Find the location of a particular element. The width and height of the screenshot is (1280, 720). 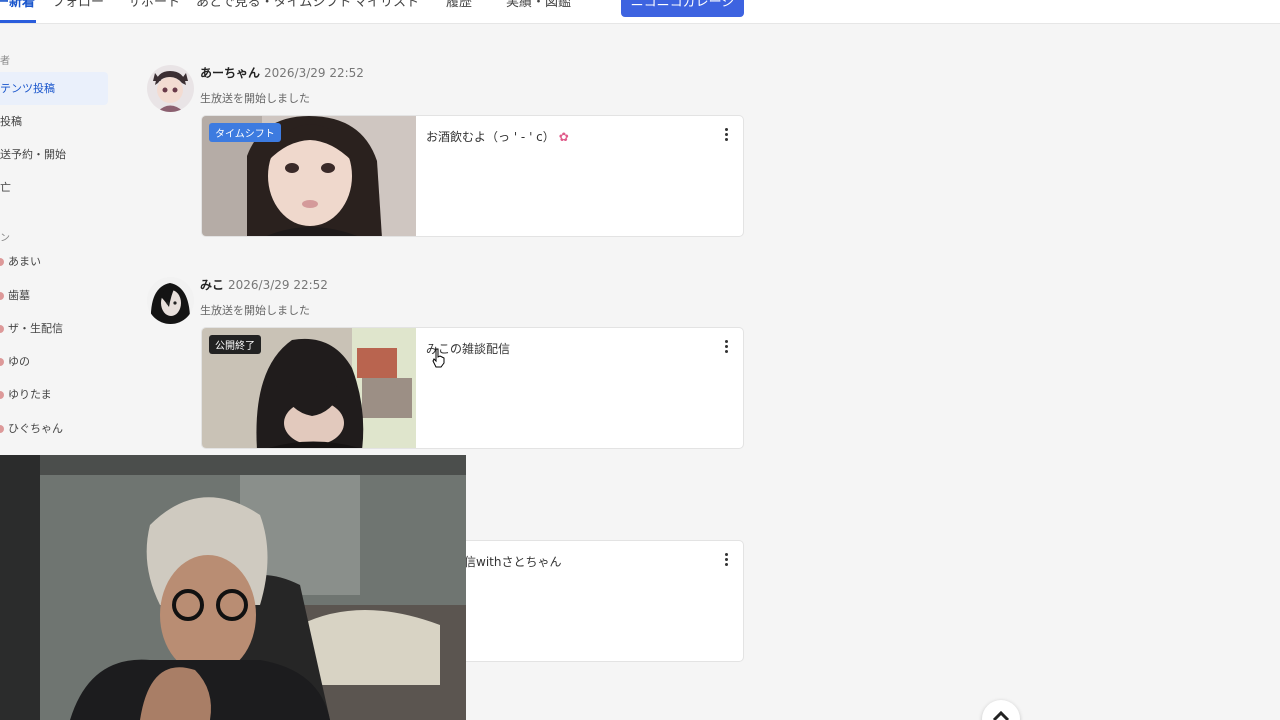

live-thumbnail: タイムシフト is located at coordinates (309, 176).